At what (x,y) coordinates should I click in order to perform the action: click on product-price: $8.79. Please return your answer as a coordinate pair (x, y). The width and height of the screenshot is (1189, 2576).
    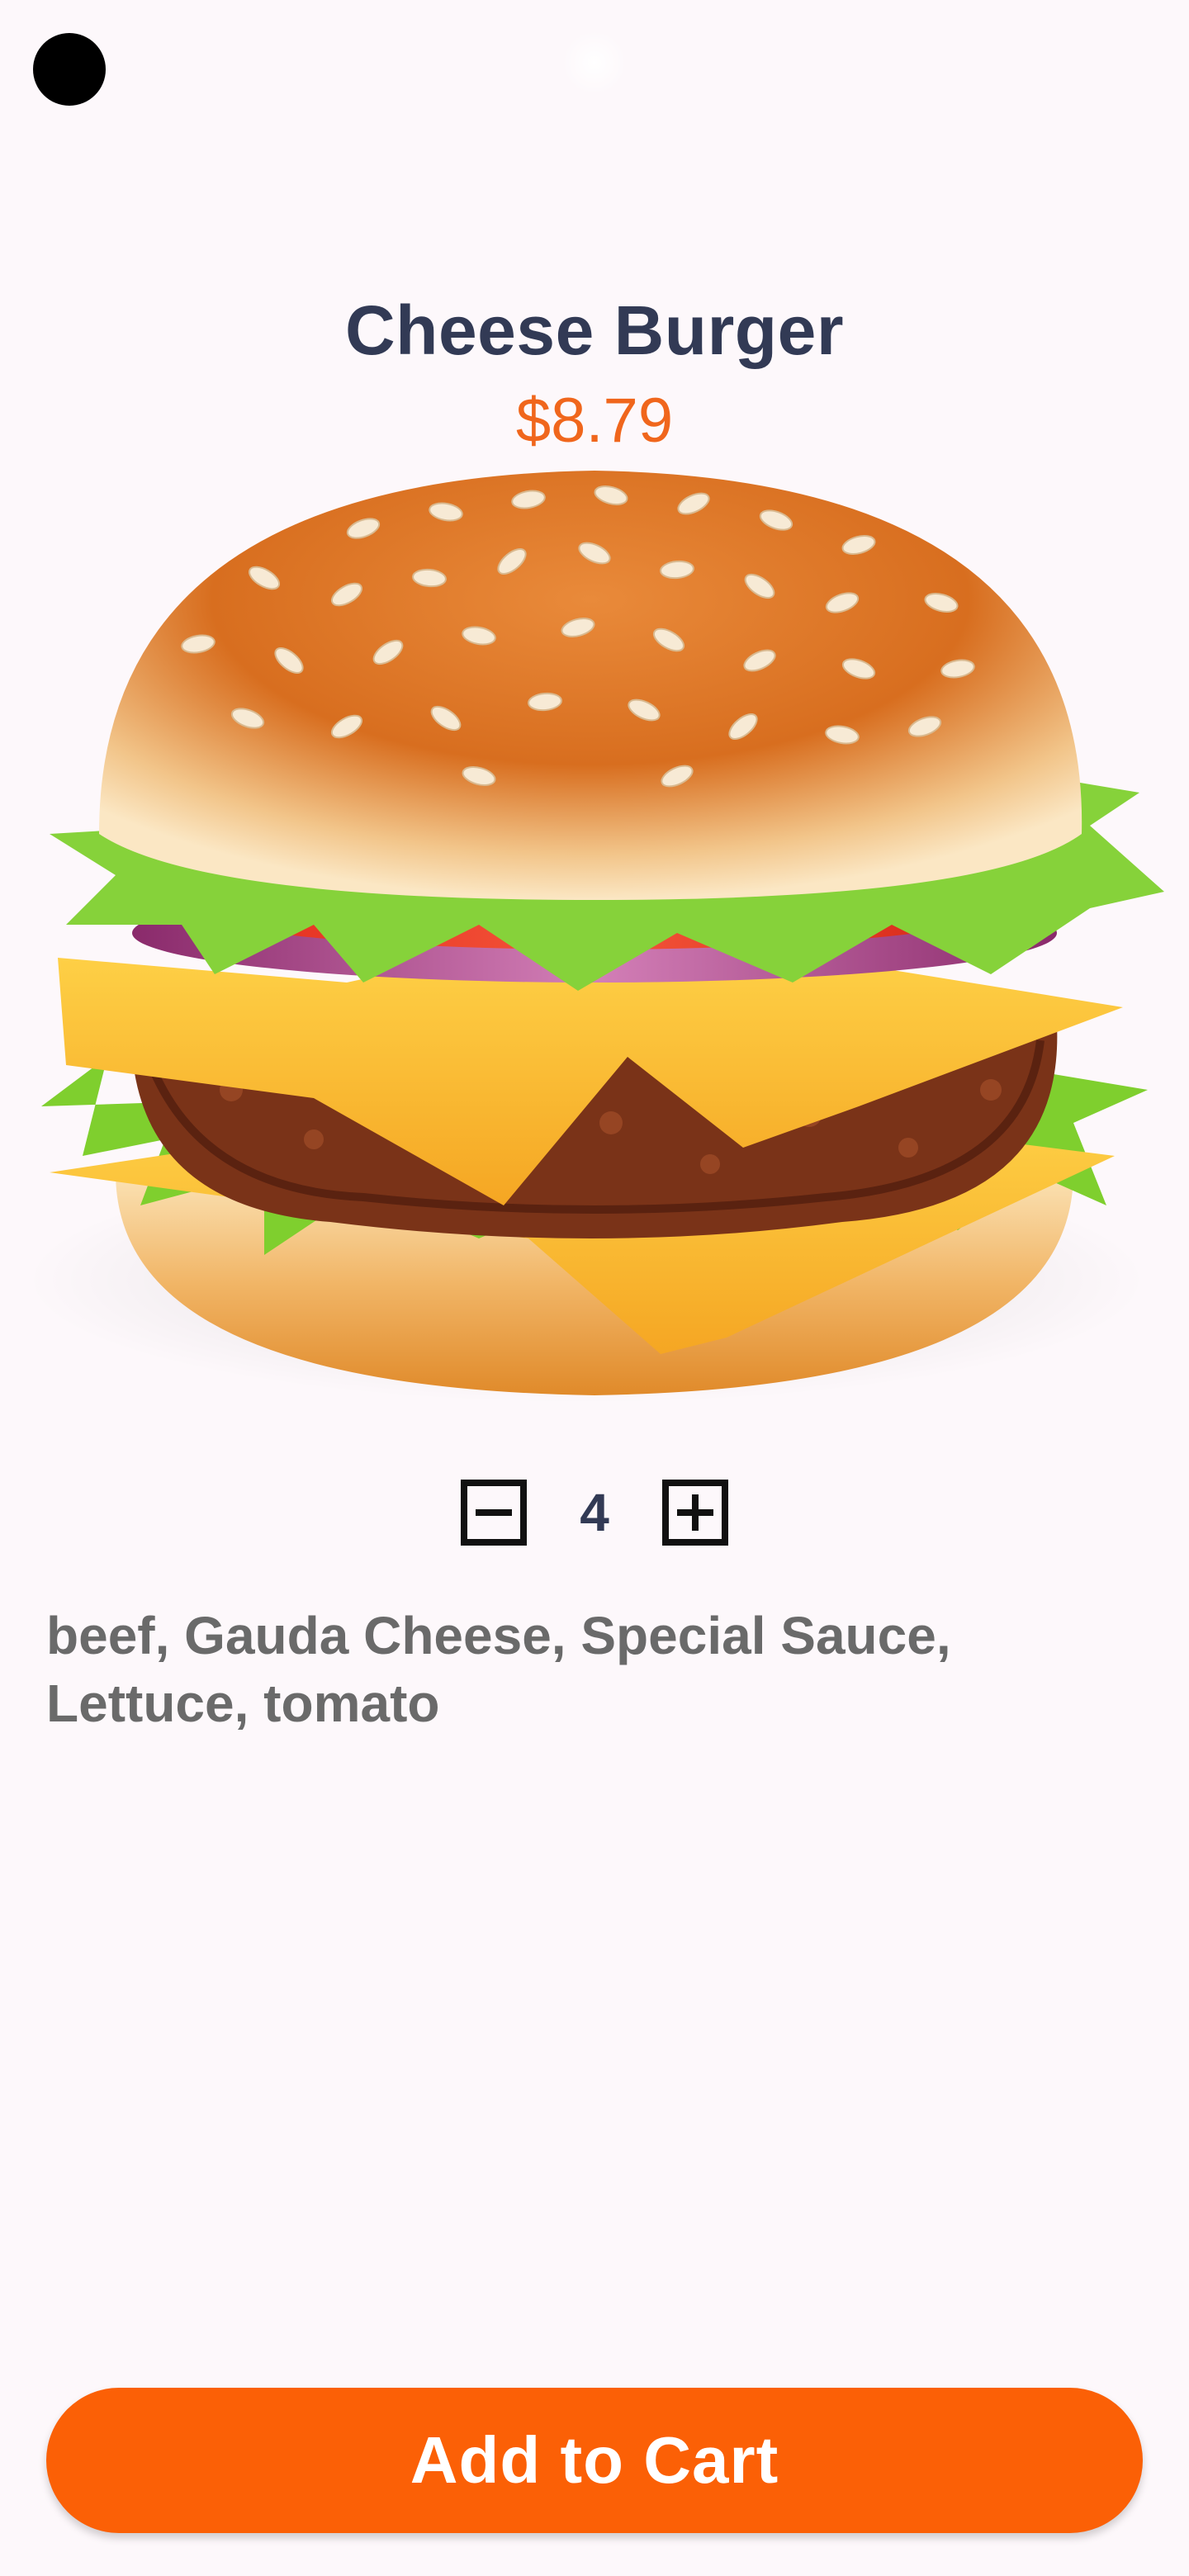
    Looking at the image, I should click on (594, 421).